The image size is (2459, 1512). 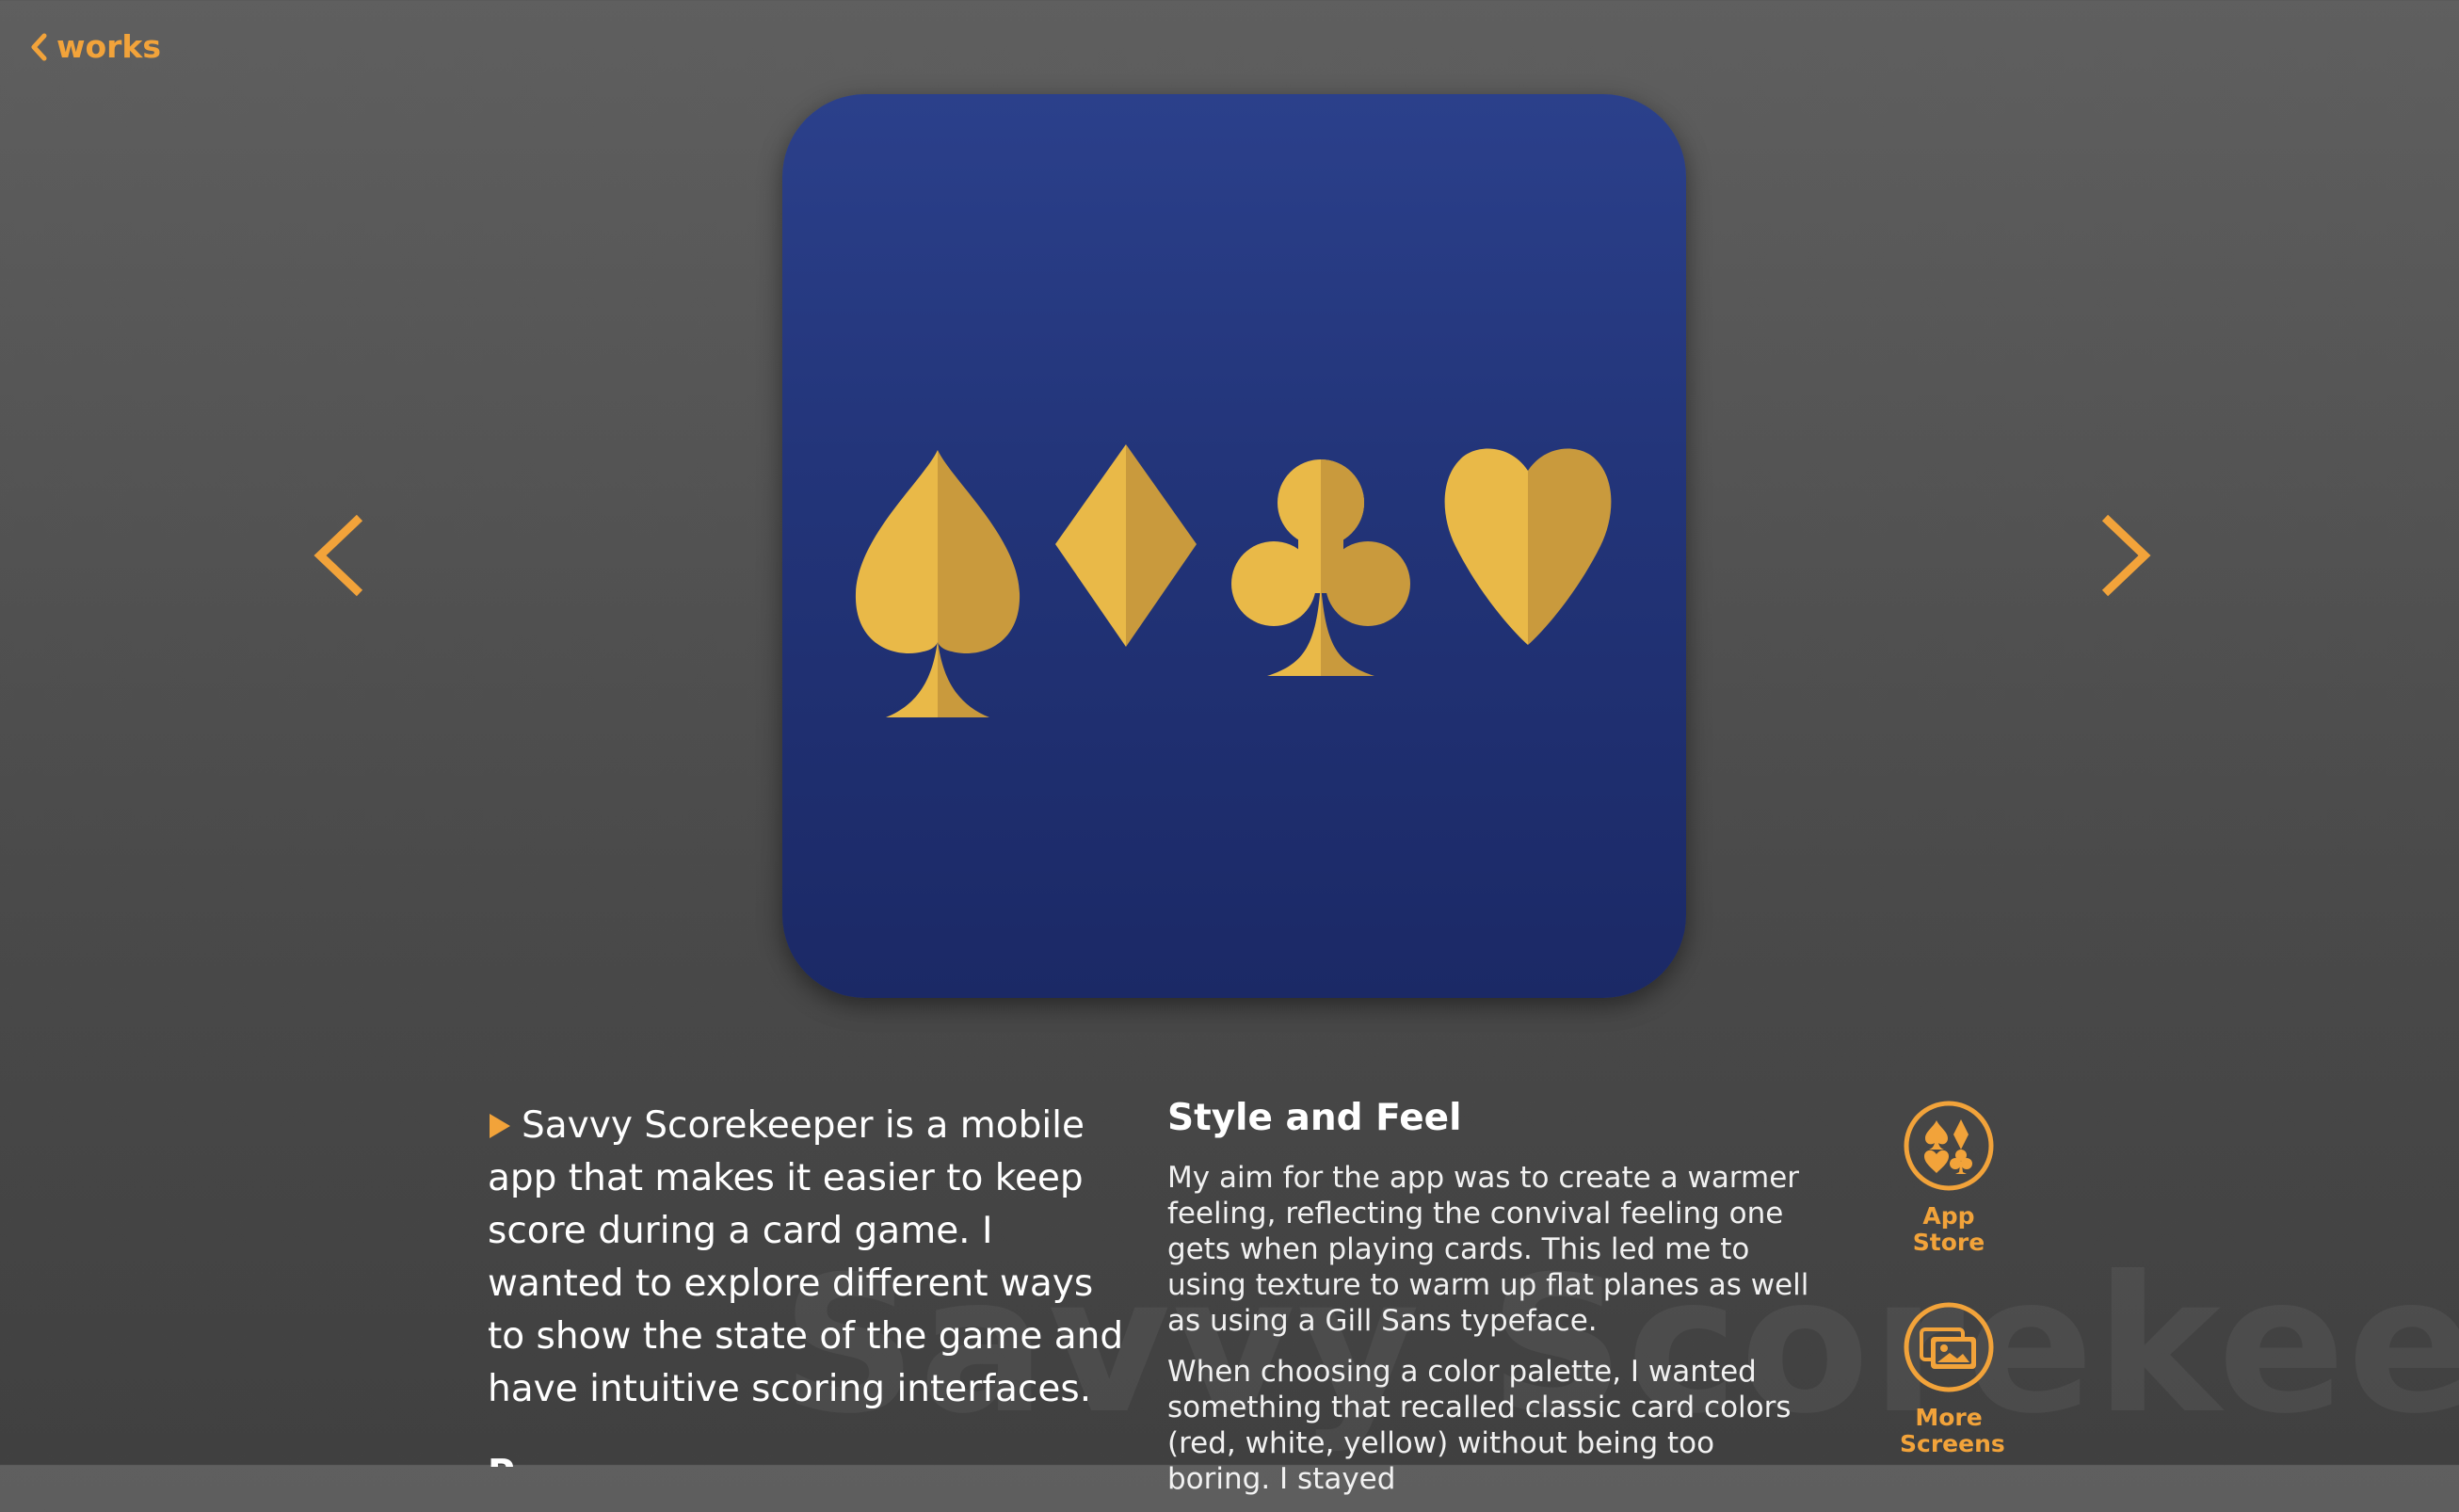 I want to click on carousel-next-button, so click(x=2125, y=555).